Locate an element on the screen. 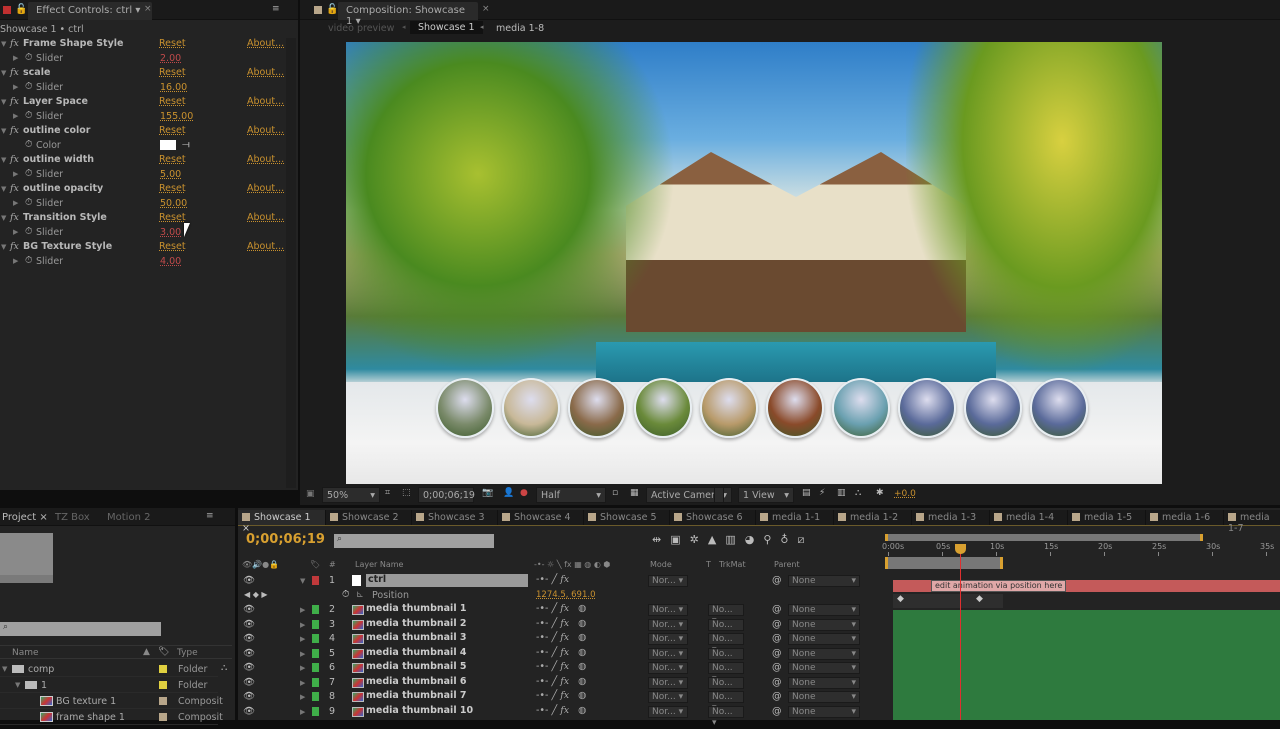 This screenshot has width=1280, height=729. media-layer-bars is located at coordinates (1086, 665).